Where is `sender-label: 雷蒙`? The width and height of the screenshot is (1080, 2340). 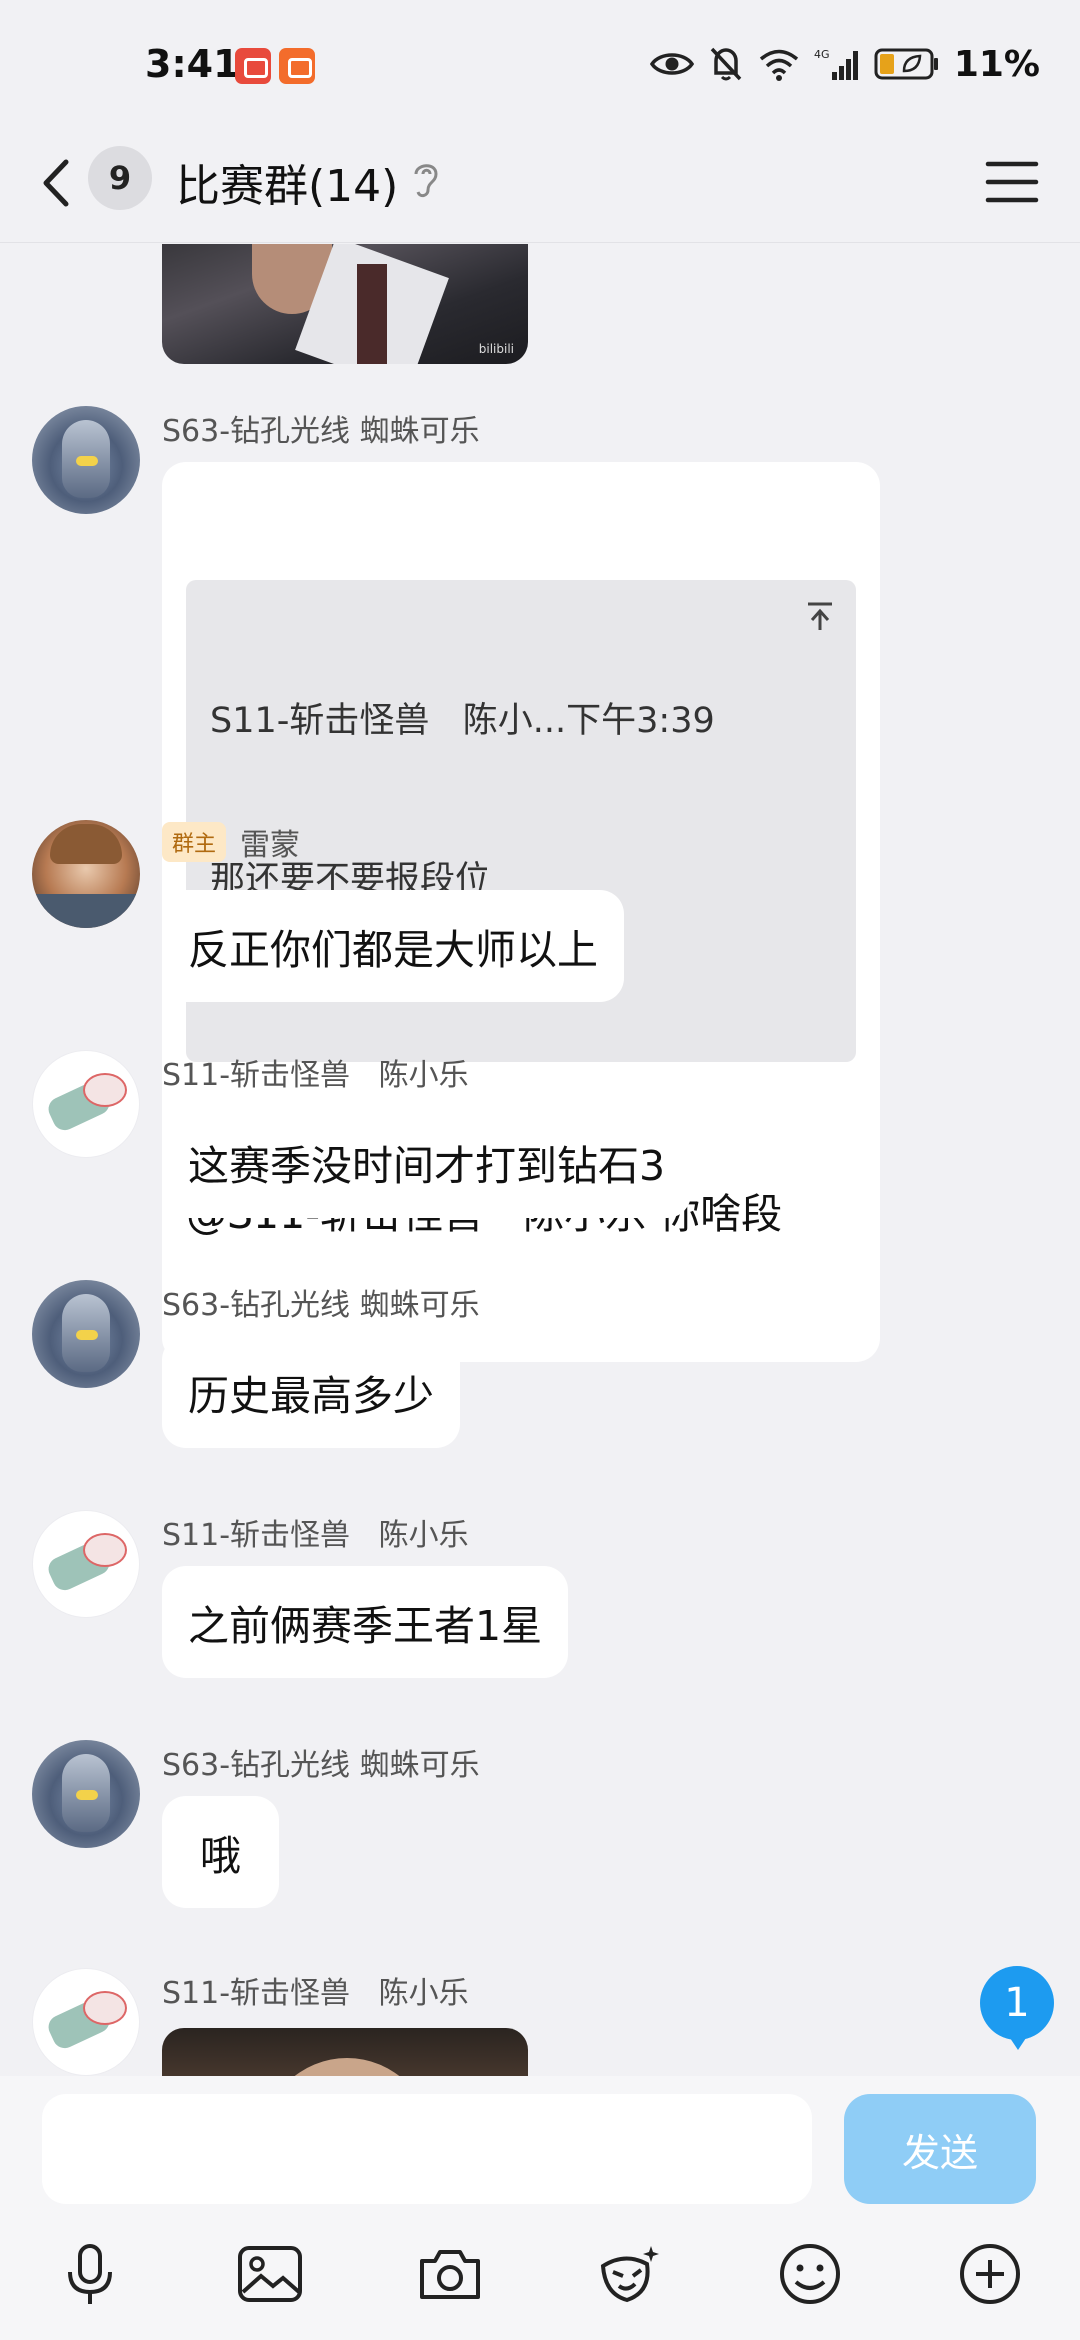 sender-label: 雷蒙 is located at coordinates (270, 845).